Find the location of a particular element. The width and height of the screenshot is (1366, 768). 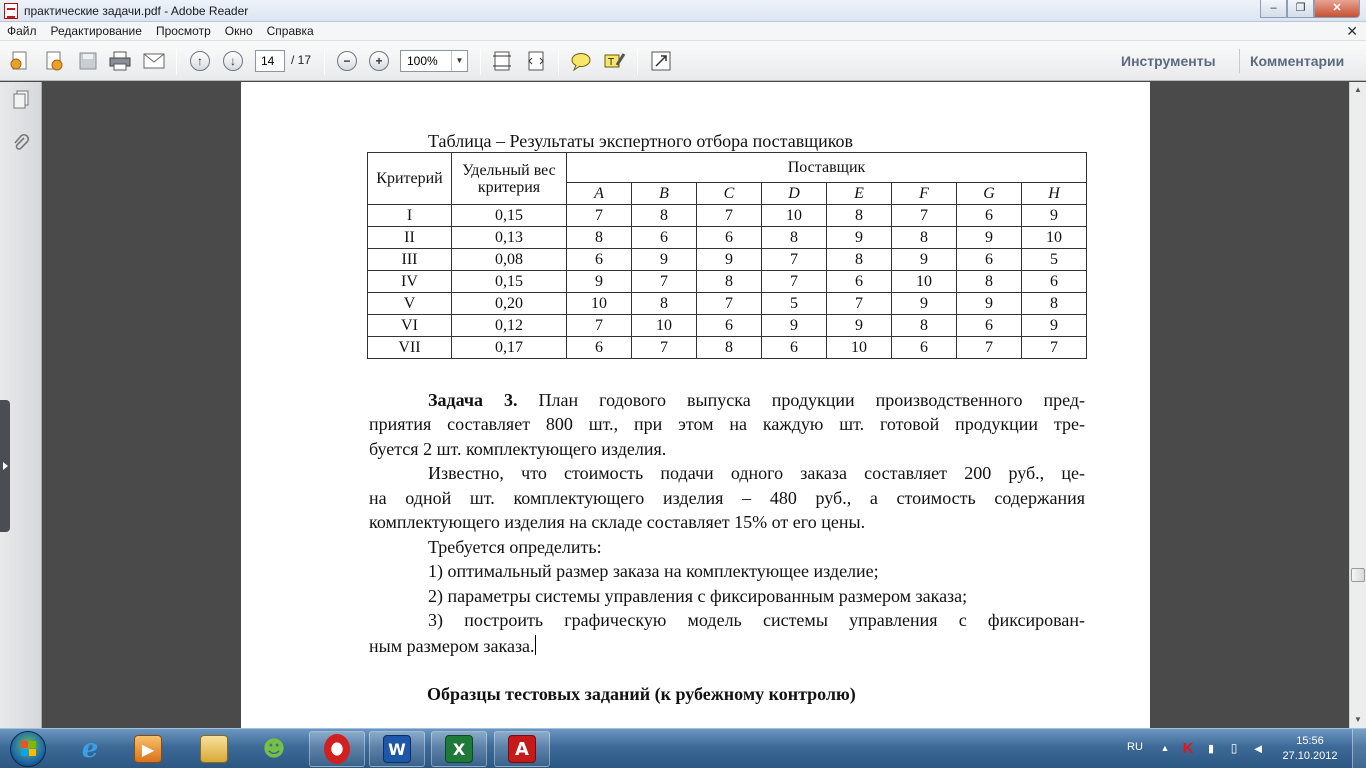

start-button is located at coordinates (28, 749).